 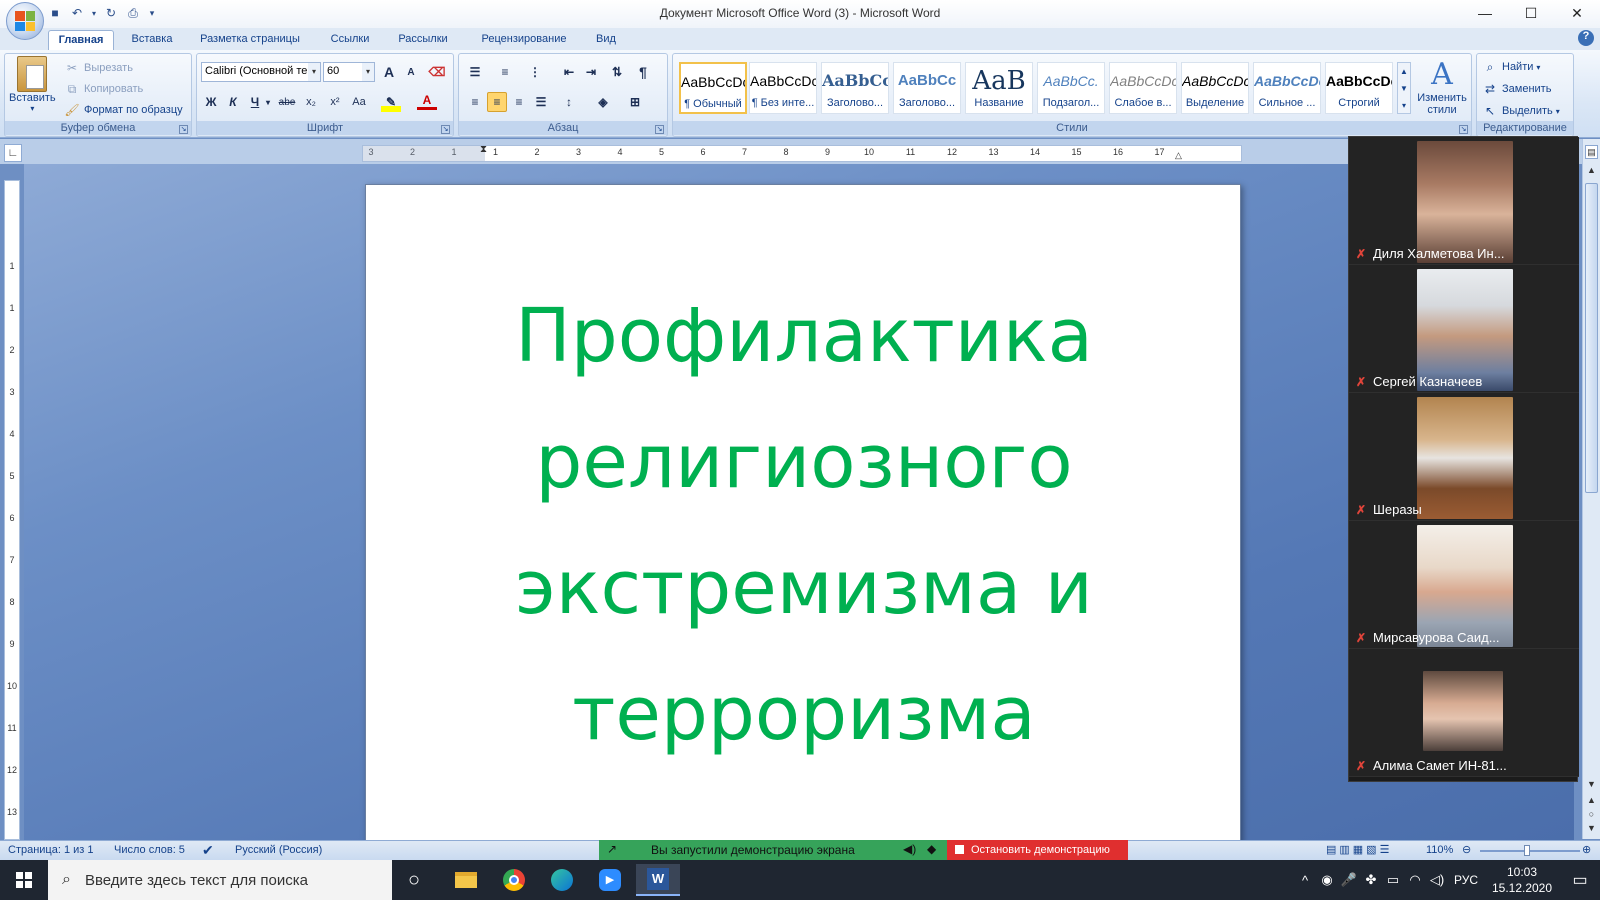 I want to click on zoom-app-icon: ▶, so click(x=610, y=880).